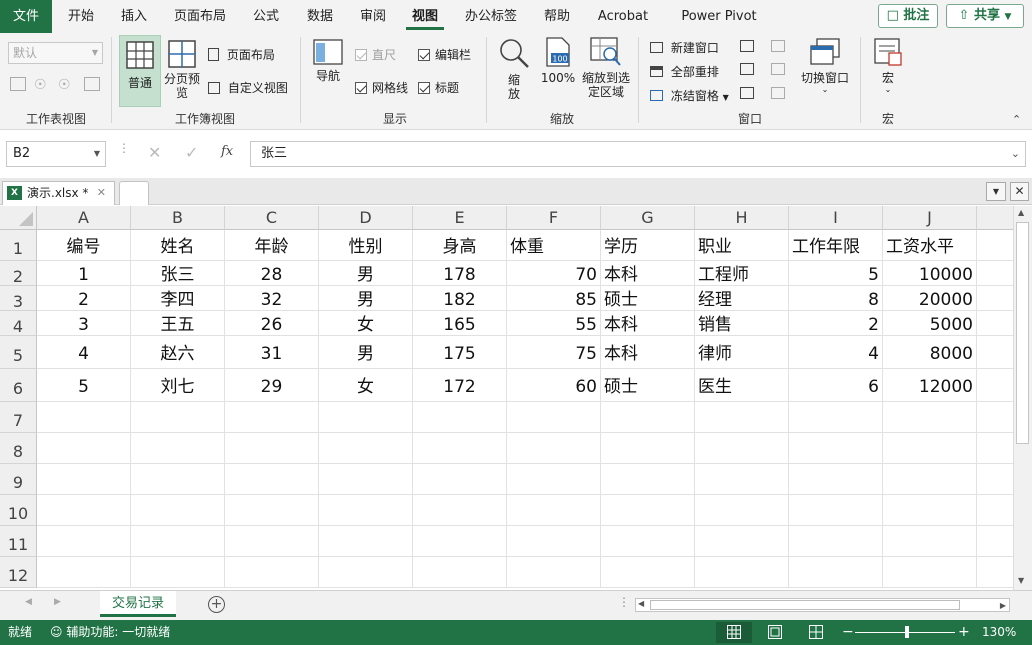  Describe the element at coordinates (178, 572) in the screenshot. I see `cell-b12` at that location.